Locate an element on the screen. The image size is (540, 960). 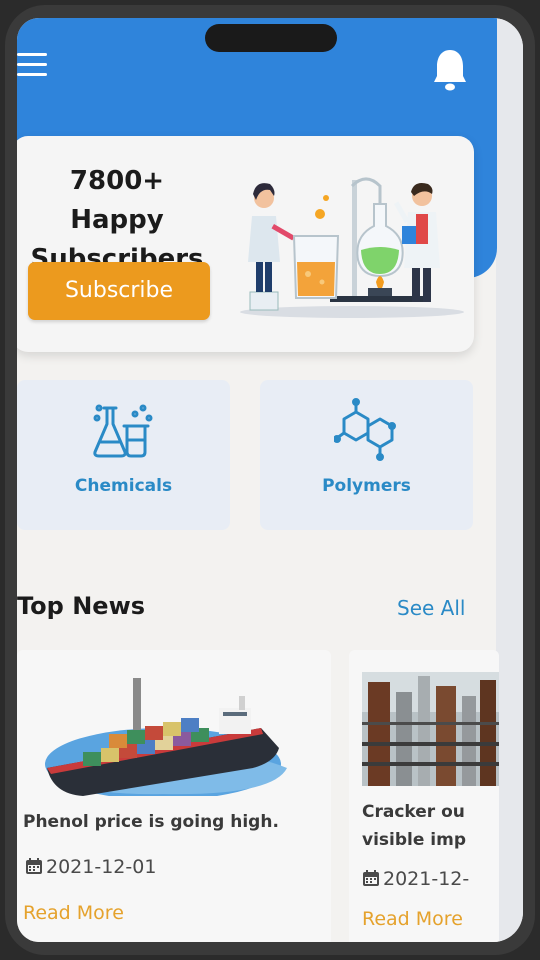
category-label: Polymers is located at coordinates (366, 486).